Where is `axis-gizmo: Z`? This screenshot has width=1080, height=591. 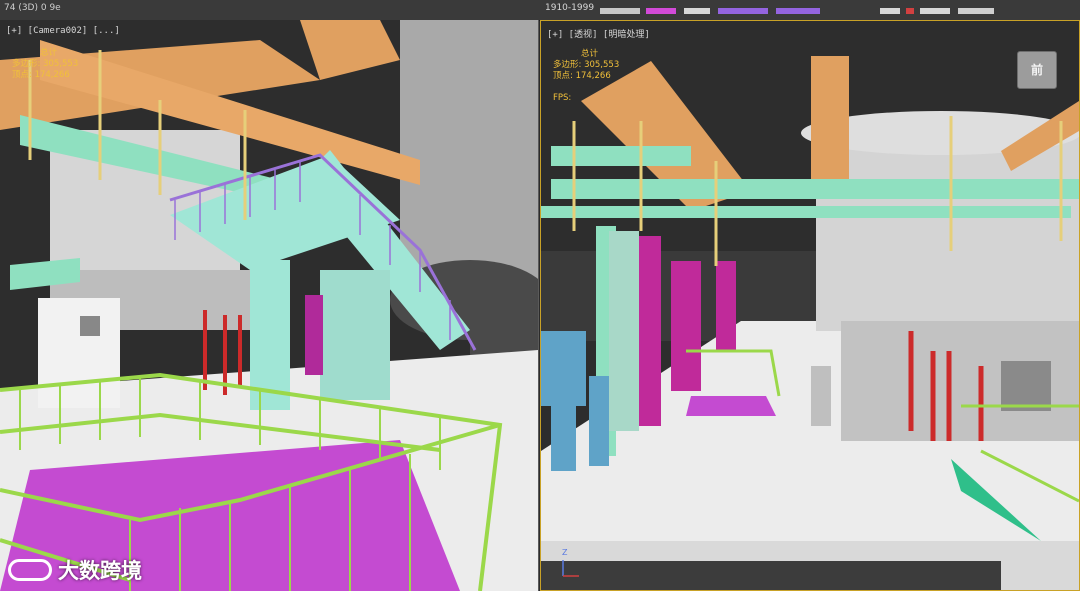 axis-gizmo: Z is located at coordinates (571, 564).